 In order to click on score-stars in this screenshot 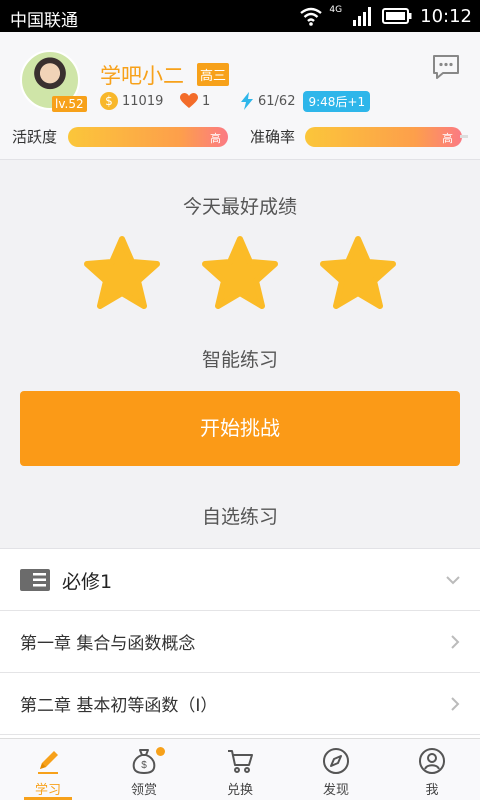, I will do `click(240, 274)`.